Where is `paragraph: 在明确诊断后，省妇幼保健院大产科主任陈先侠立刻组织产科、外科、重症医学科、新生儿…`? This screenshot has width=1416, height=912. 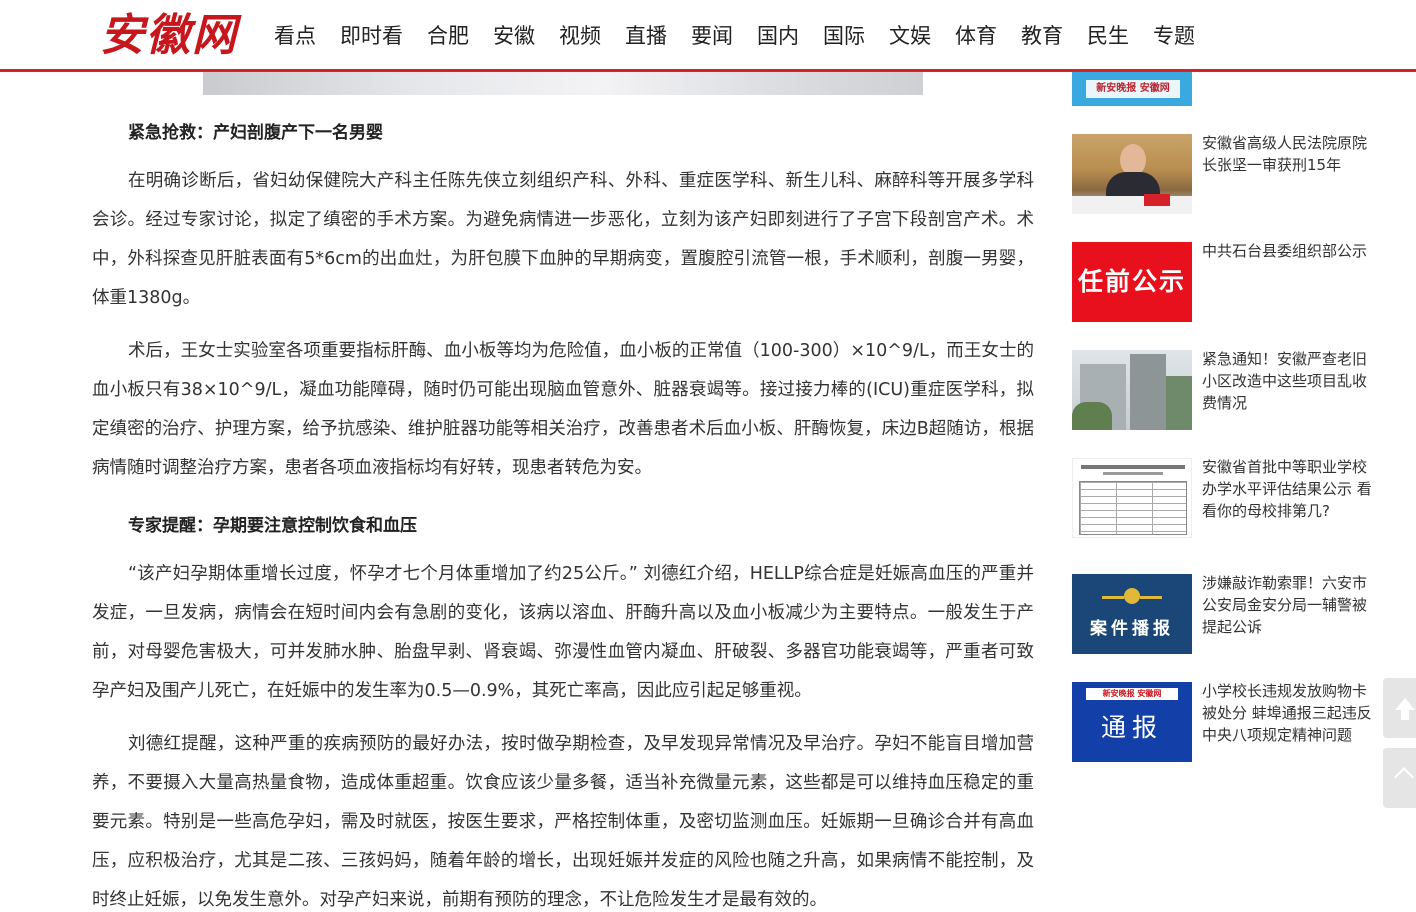 paragraph: 在明确诊断后，省妇幼保健院大产科主任陈先侠立刻组织产科、外科、重症医学科、新生儿… is located at coordinates (563, 239).